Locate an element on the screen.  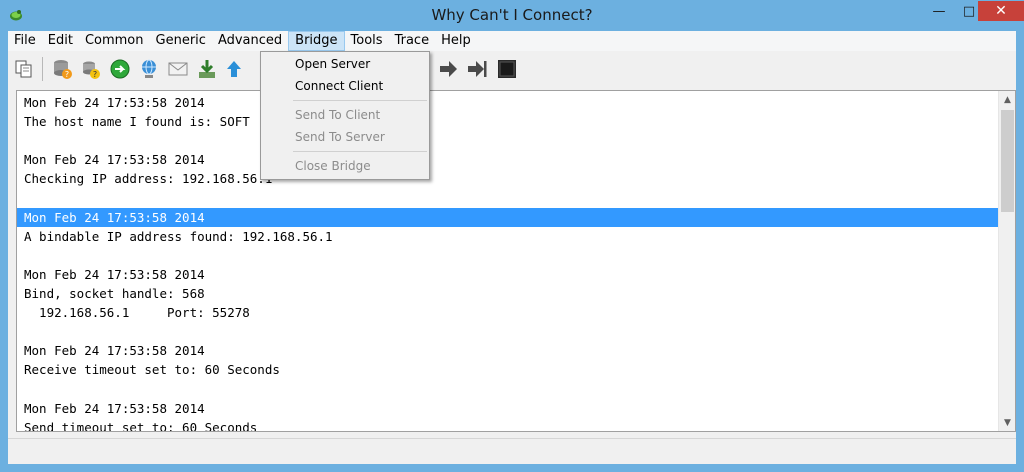
log-line: Receive timeout set to: 60 Seconds is located at coordinates (507, 369).